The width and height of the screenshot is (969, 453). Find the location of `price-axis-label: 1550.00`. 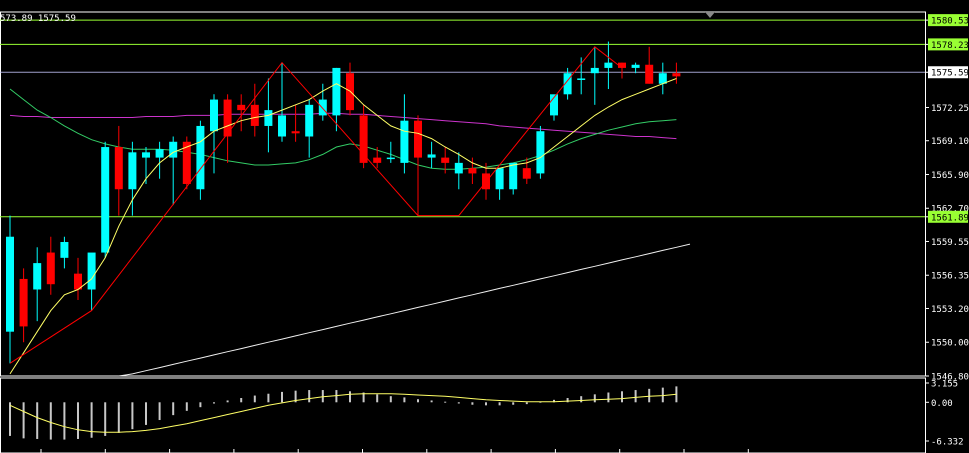

price-axis-label: 1550.00 is located at coordinates (950, 344).